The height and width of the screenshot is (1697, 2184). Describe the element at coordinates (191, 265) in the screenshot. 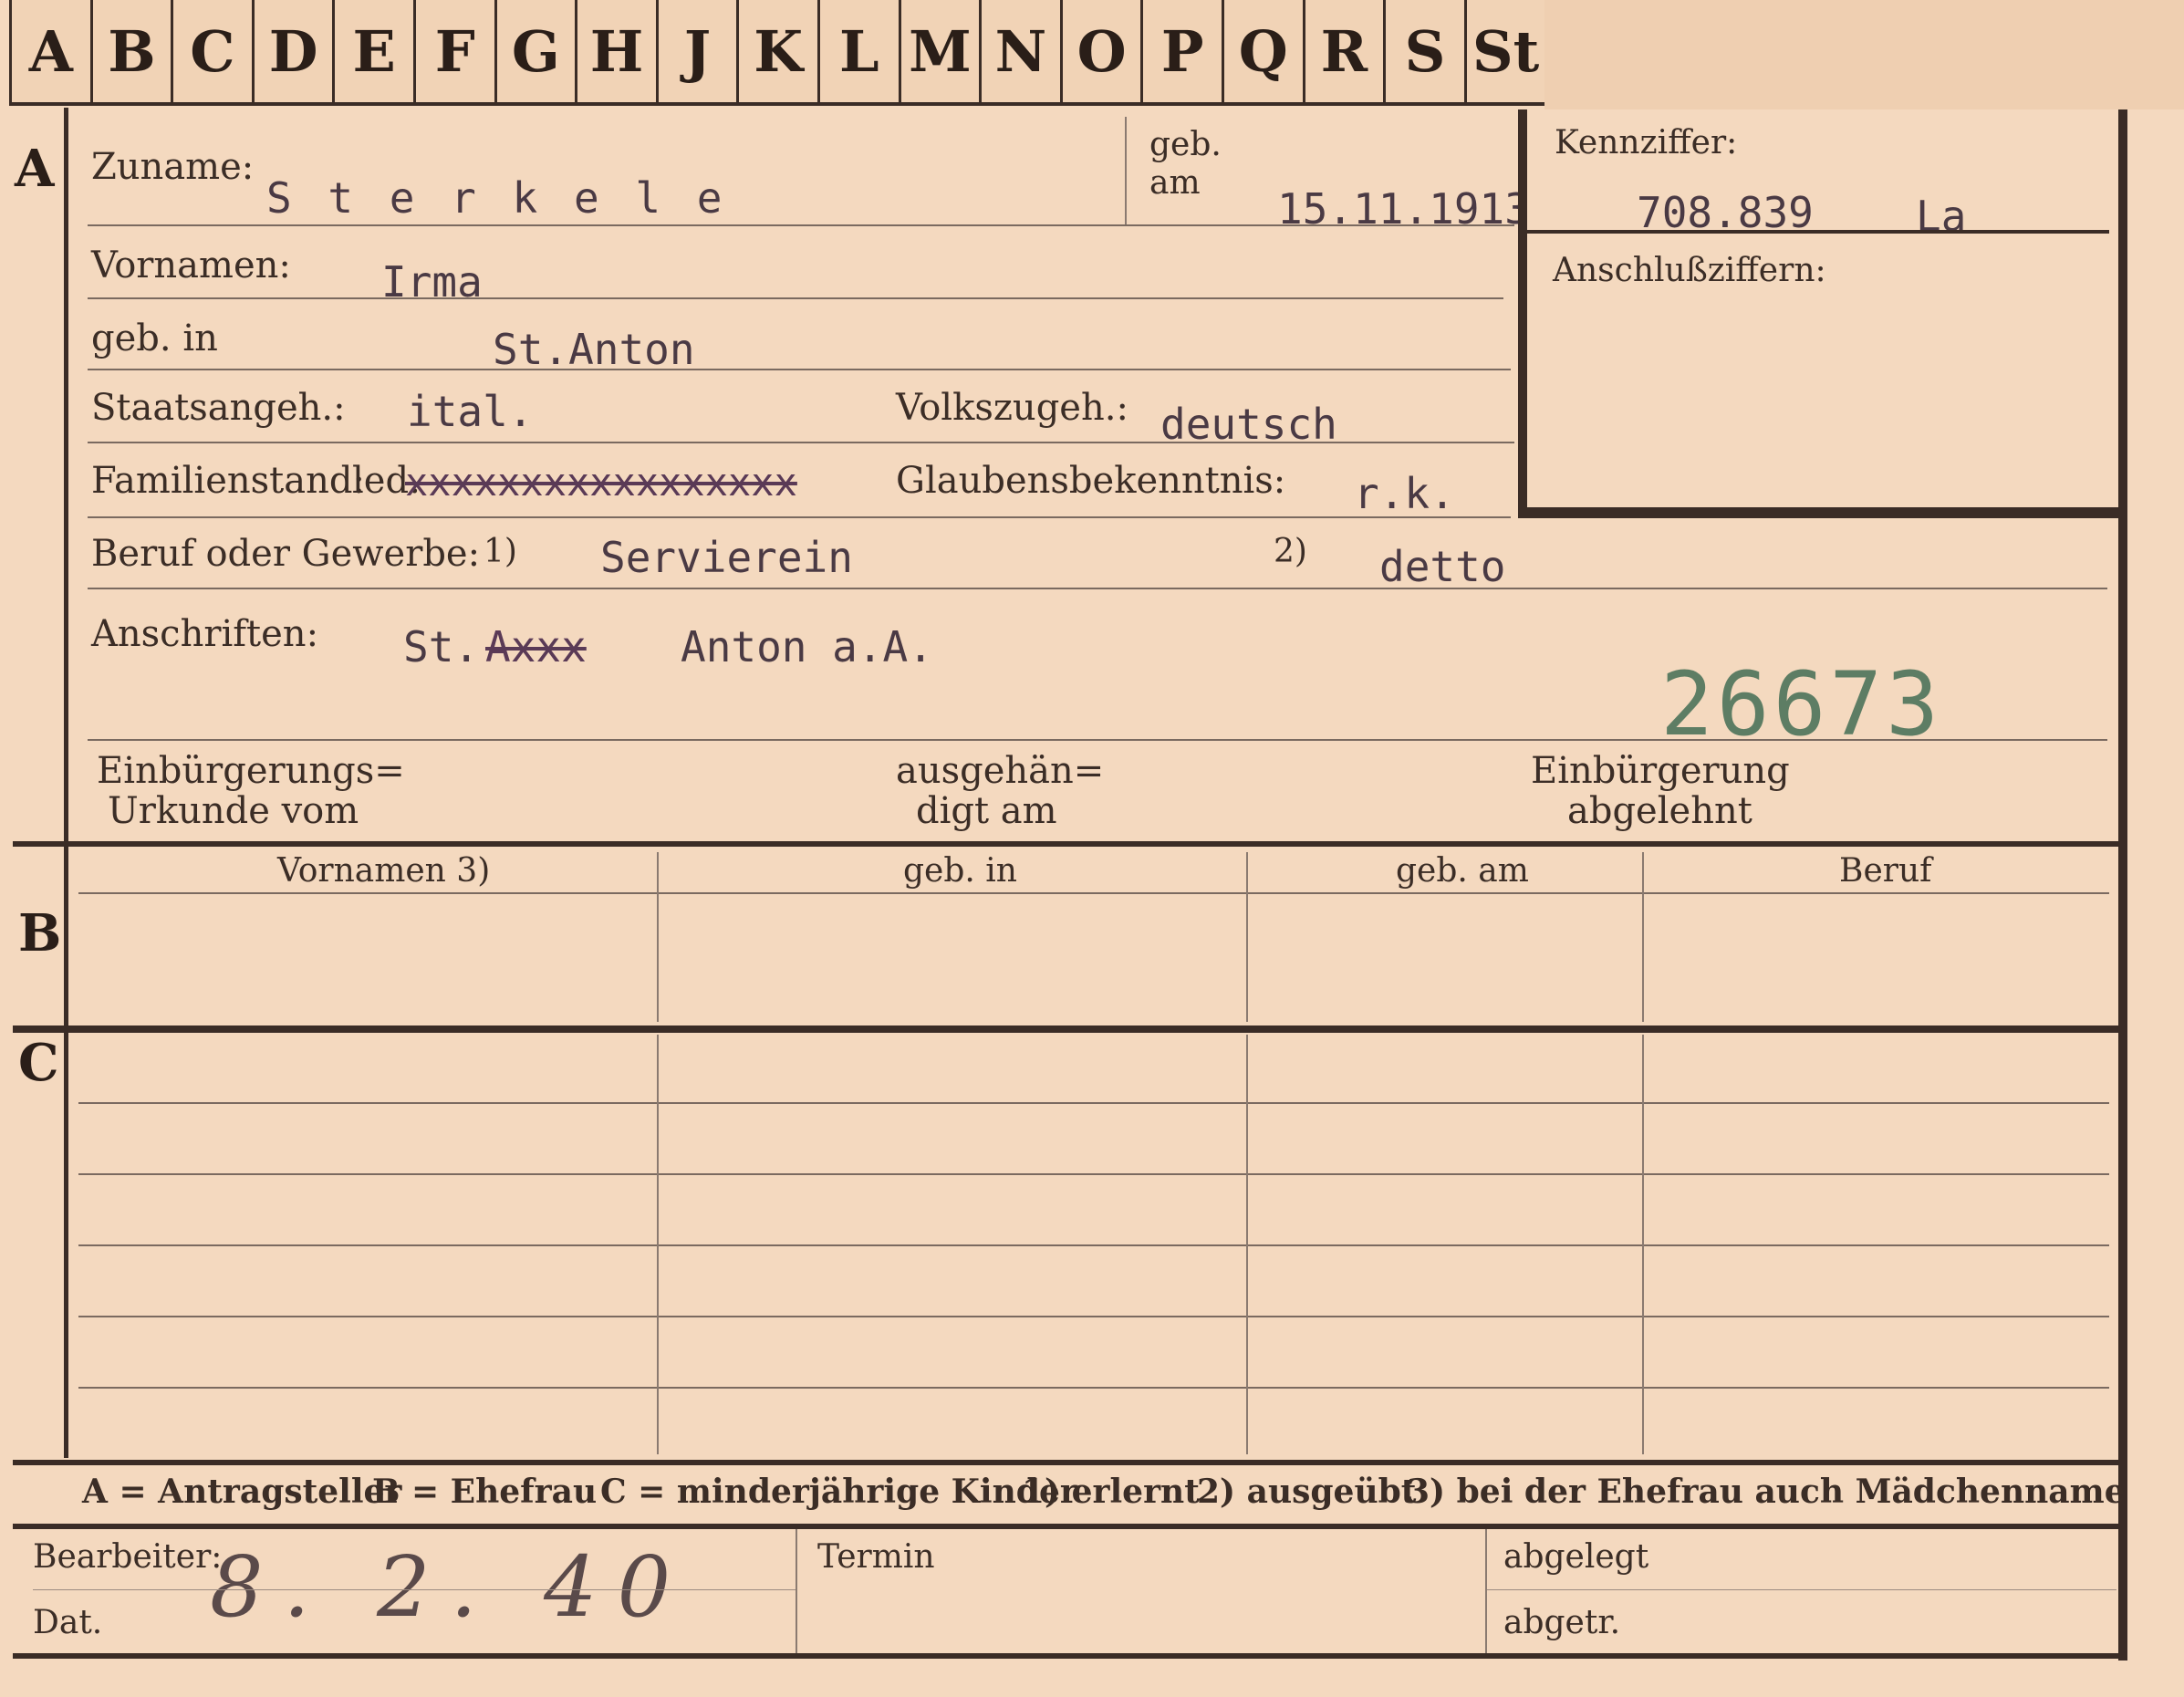

I see `vornamen-label: Vornamen:` at that location.